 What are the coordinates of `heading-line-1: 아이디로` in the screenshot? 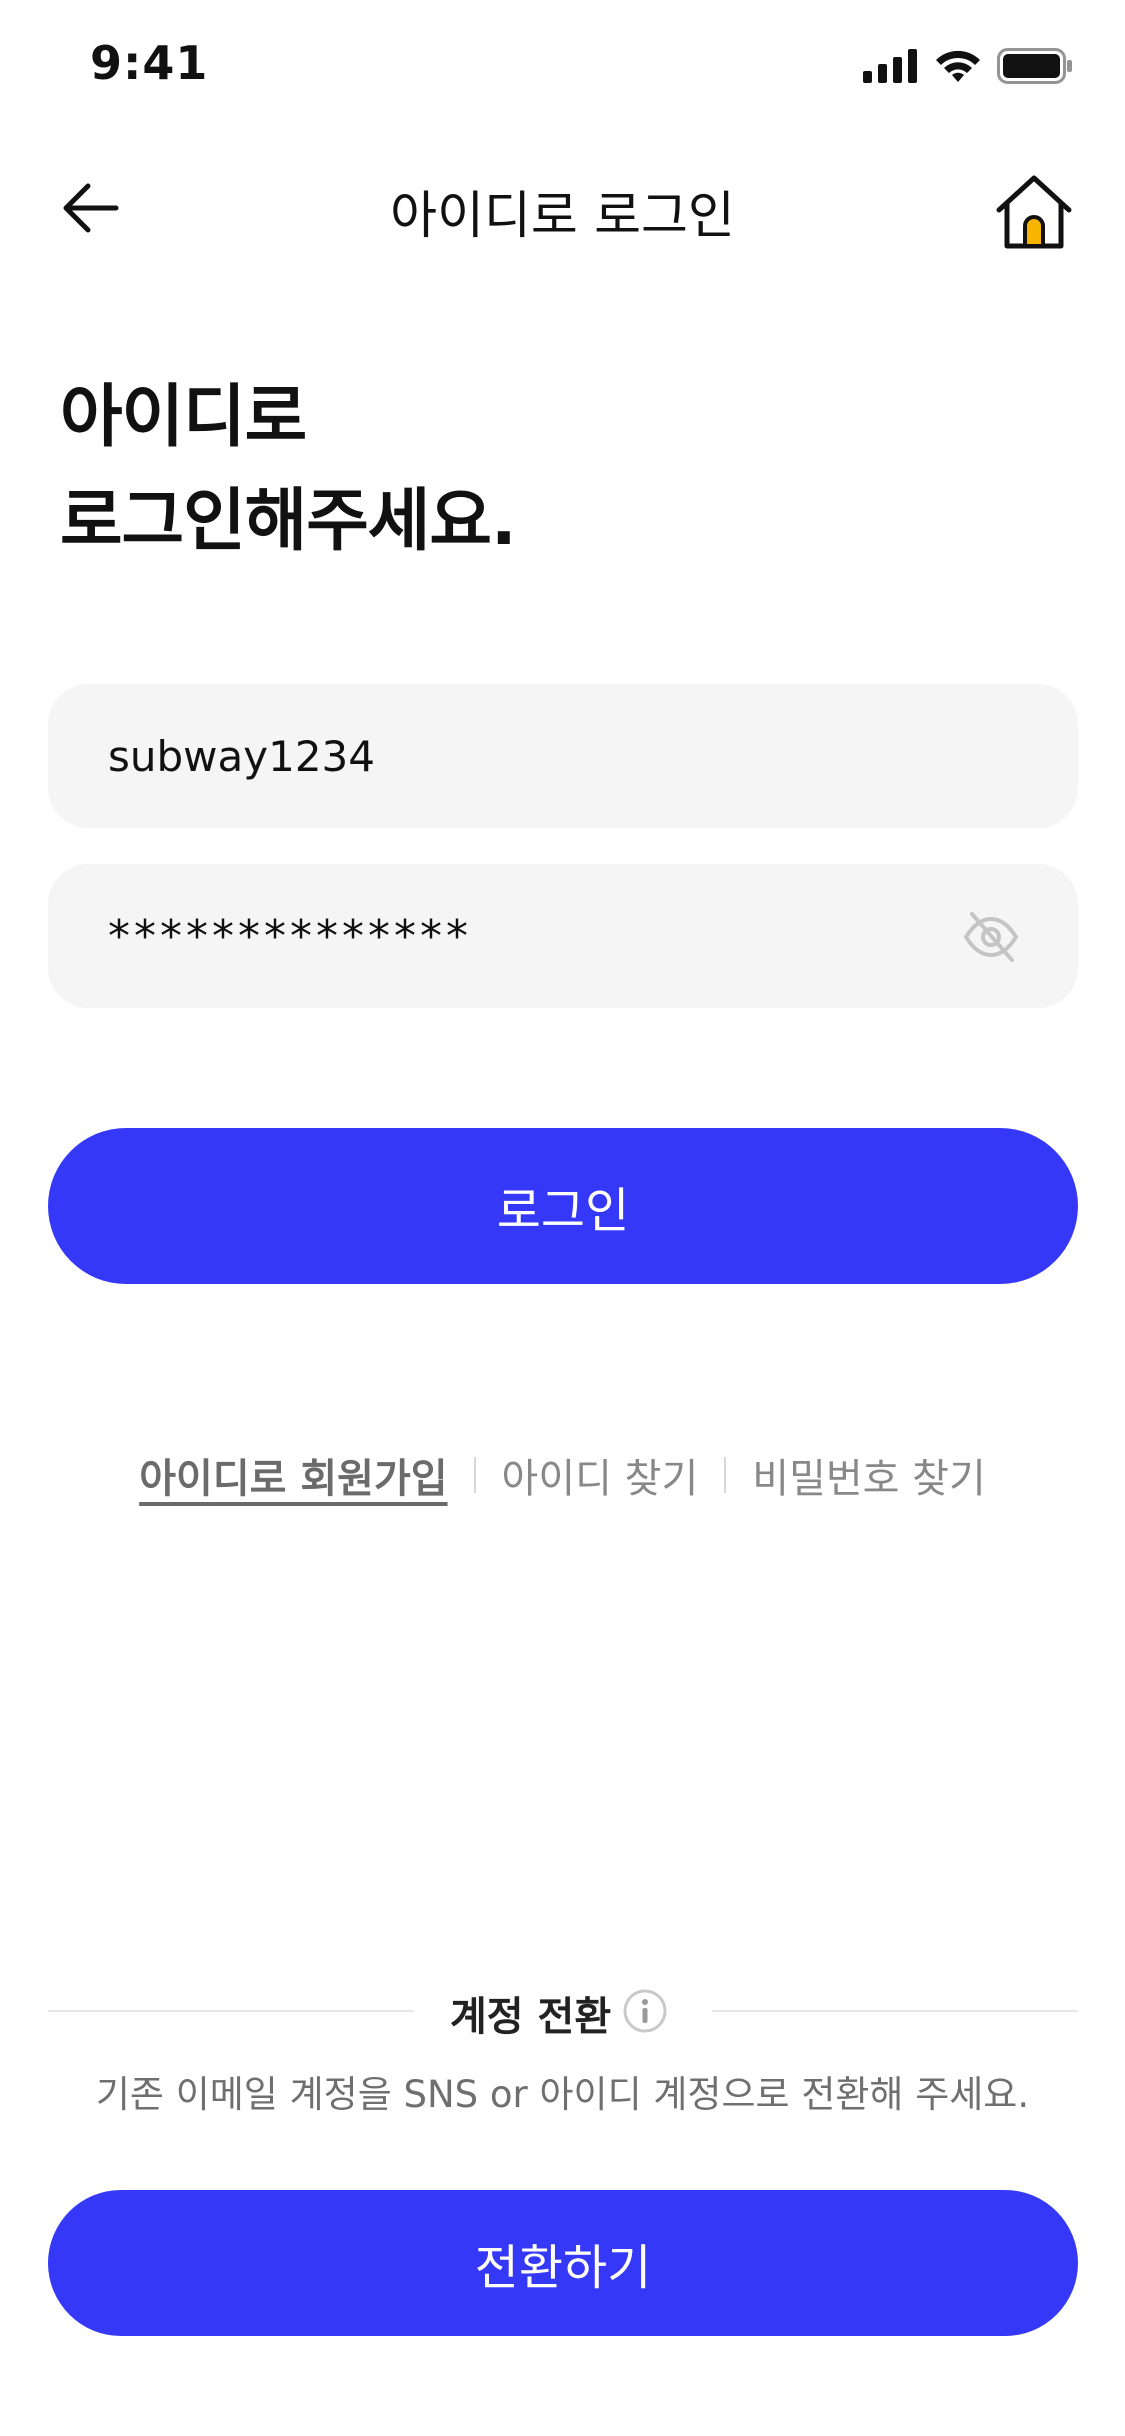 It's located at (183, 417).